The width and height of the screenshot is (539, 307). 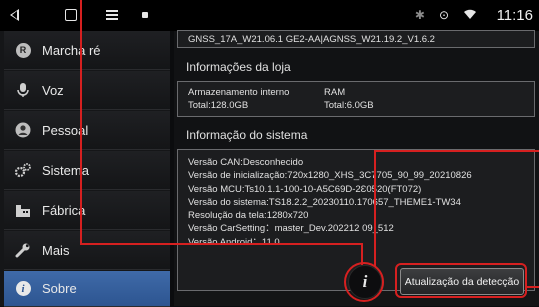 I want to click on factory-icon, so click(x=23, y=210).